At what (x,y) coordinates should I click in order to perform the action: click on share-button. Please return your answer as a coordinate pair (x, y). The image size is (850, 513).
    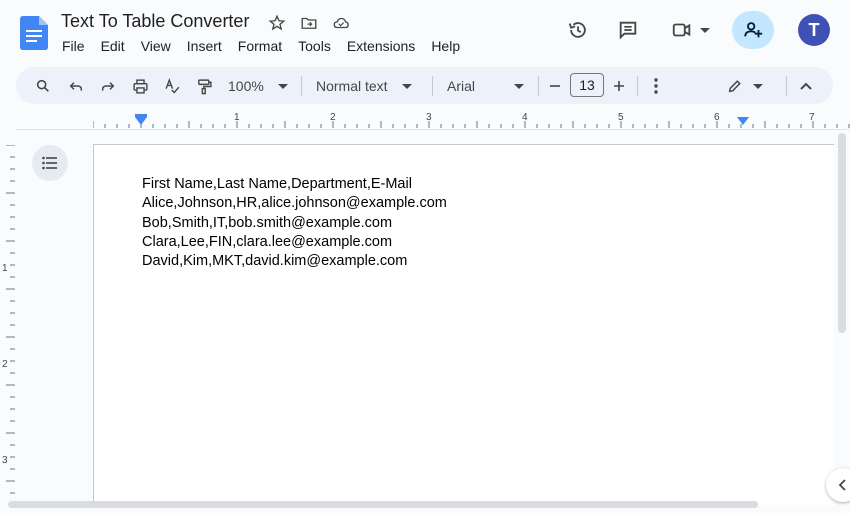
    Looking at the image, I should click on (753, 30).